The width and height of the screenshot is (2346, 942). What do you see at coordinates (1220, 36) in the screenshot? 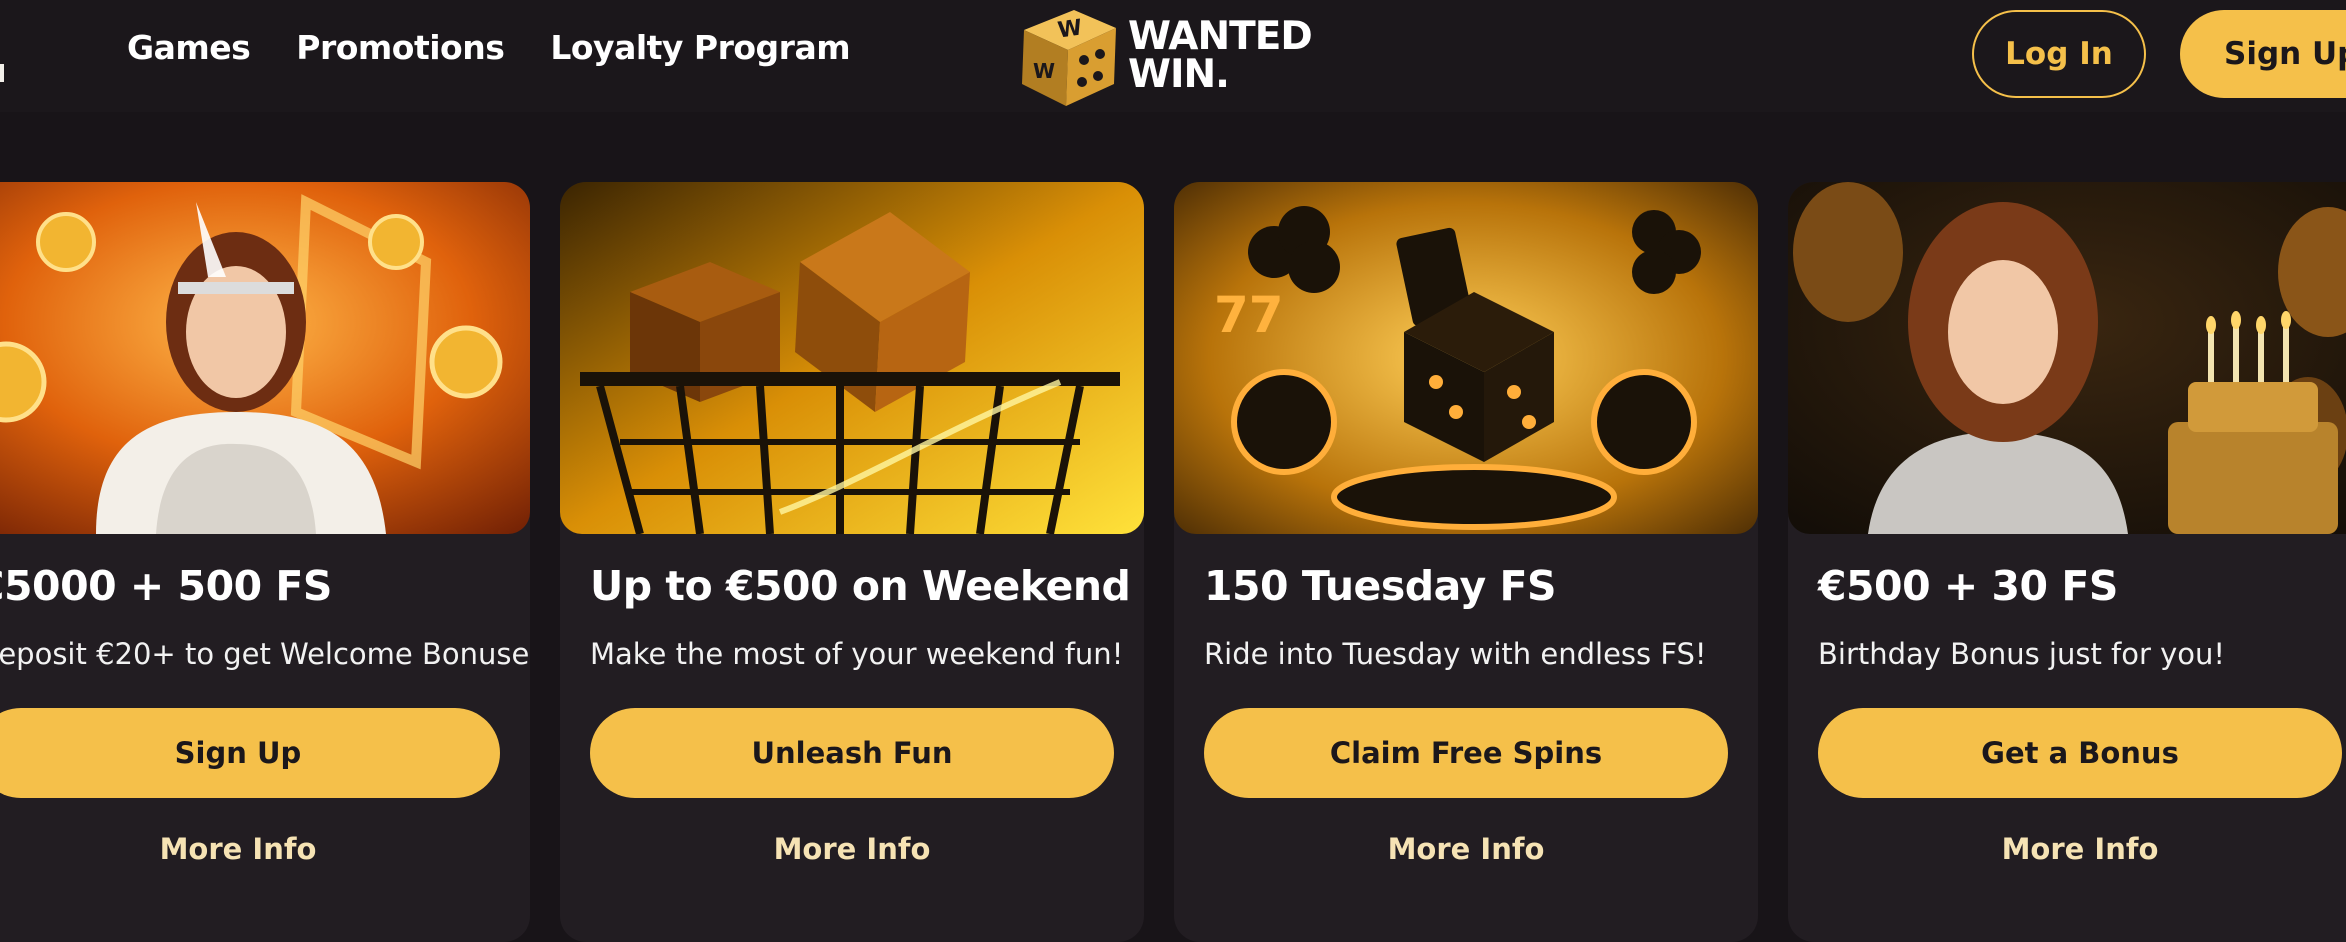
I see `logo-line-1: WANTED` at bounding box center [1220, 36].